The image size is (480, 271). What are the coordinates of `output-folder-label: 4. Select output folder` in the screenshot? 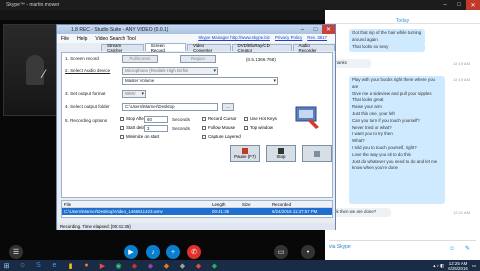 It's located at (87, 106).